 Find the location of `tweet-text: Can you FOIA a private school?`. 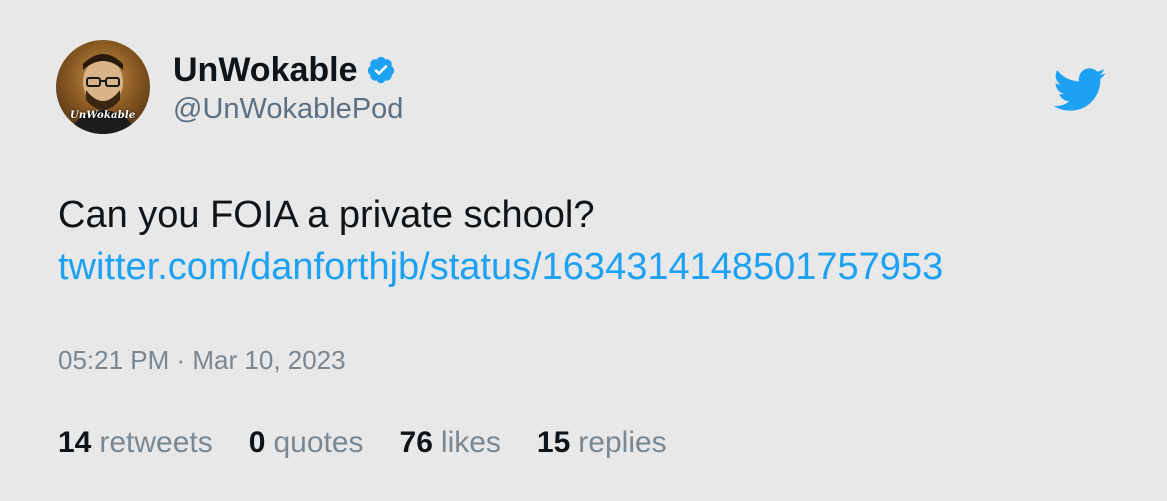

tweet-text: Can you FOIA a private school? is located at coordinates (326, 215).